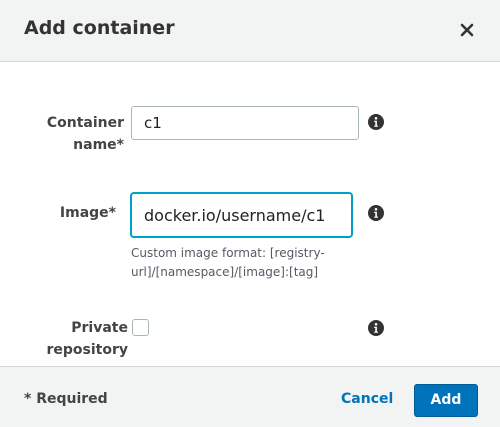 The width and height of the screenshot is (500, 427). Describe the element at coordinates (98, 145) in the screenshot. I see `container-name-label-line2: name*` at that location.